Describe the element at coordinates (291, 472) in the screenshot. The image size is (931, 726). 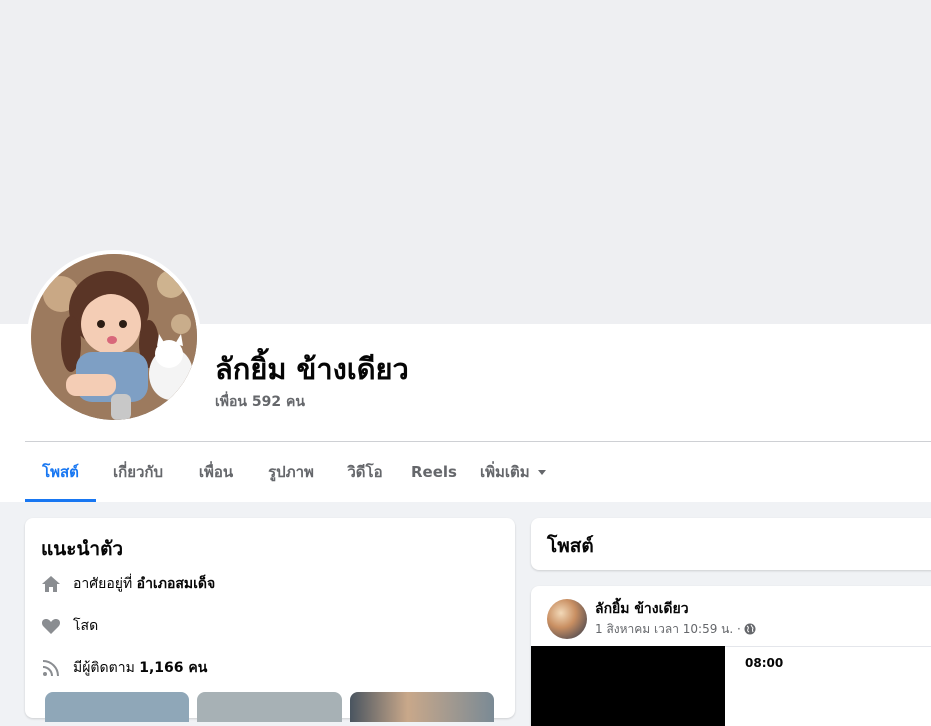
I see `tab-photos: รูปภาพ` at that location.